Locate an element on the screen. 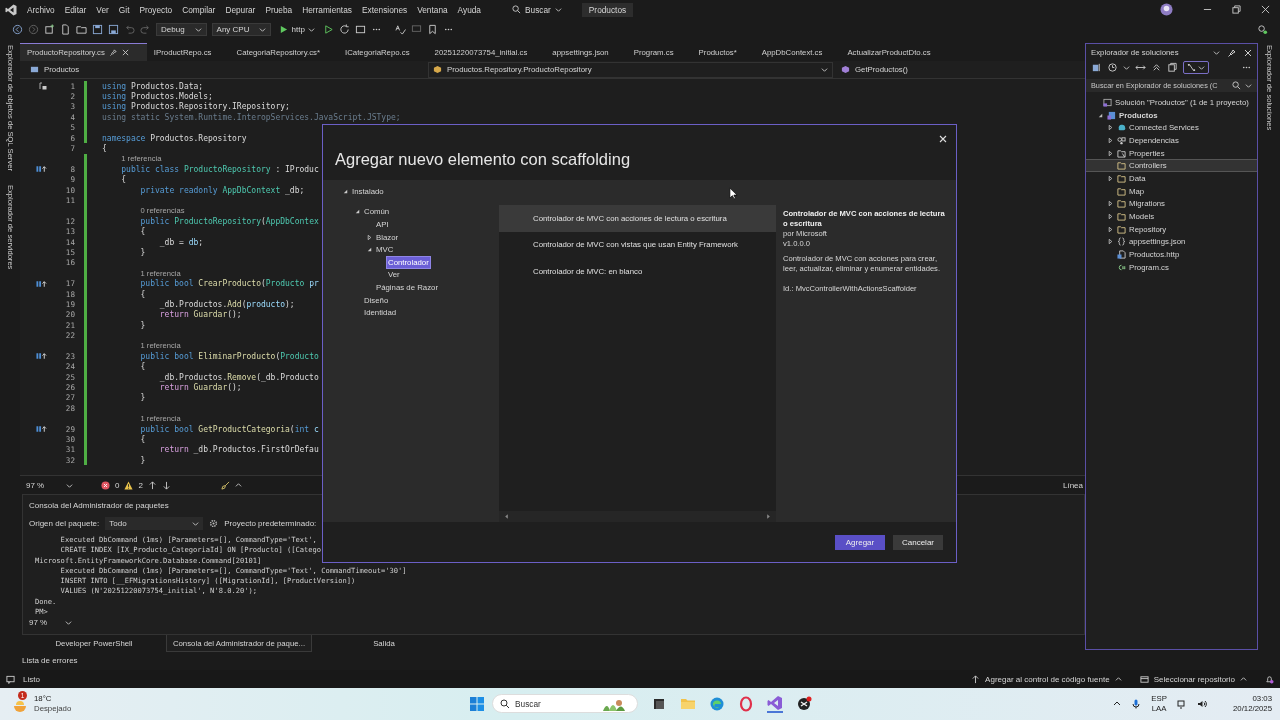  code-line: return Guardar(); is located at coordinates (200, 387).